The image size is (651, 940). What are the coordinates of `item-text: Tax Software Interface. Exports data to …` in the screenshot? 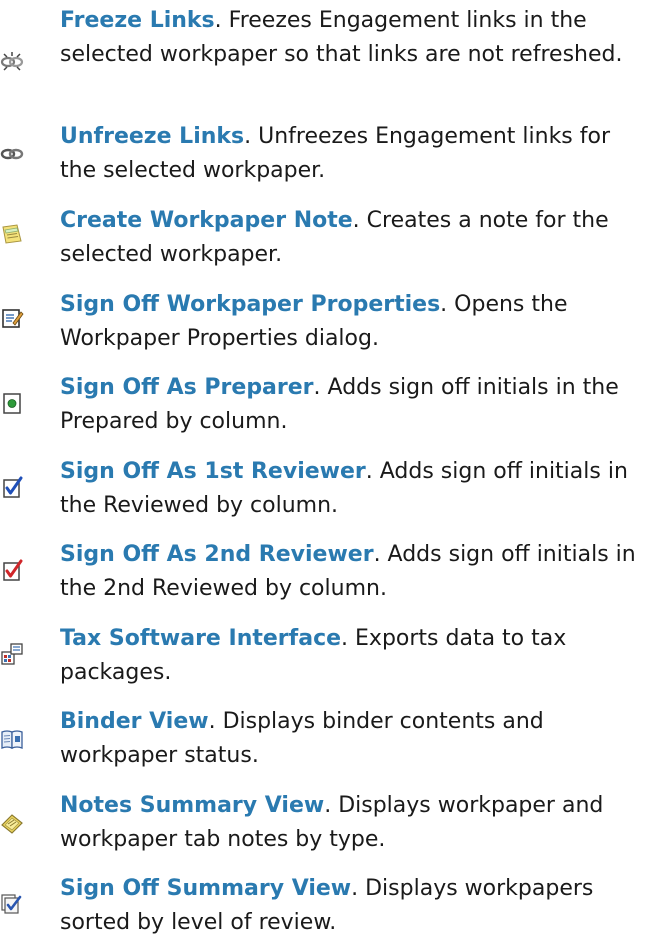 It's located at (353, 656).